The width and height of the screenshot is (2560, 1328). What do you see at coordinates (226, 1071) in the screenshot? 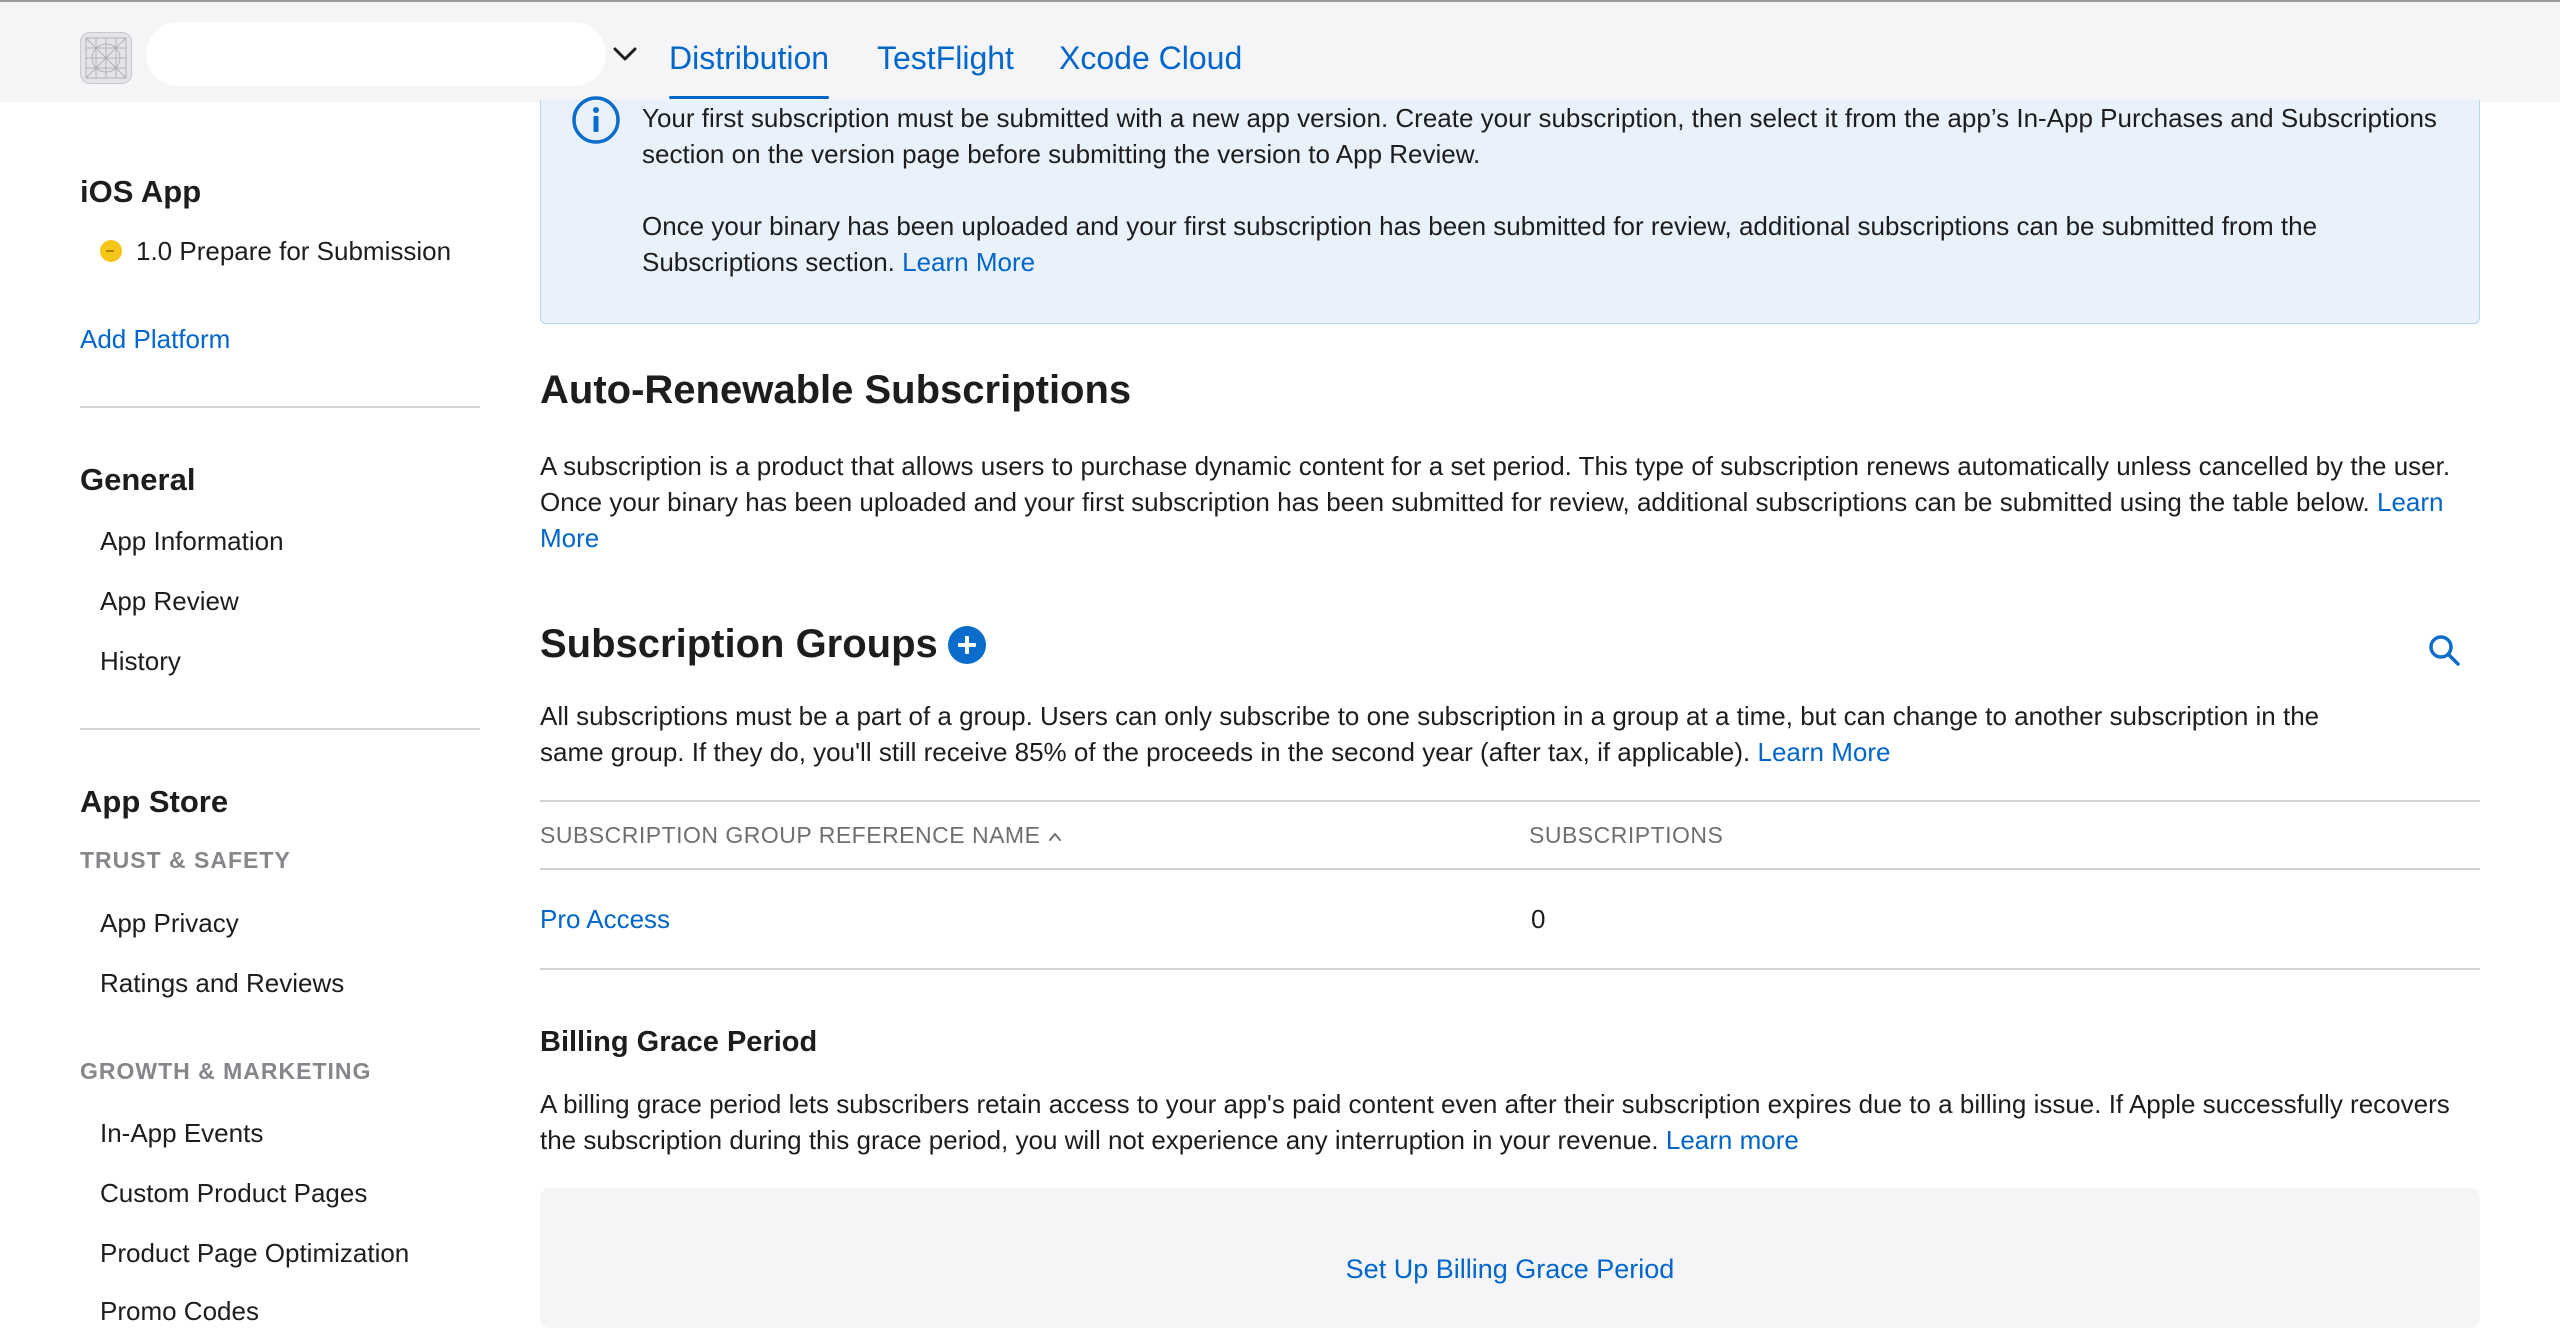
I see `sidebar-section-growth-marketing: GROWTH & MARKETING` at bounding box center [226, 1071].